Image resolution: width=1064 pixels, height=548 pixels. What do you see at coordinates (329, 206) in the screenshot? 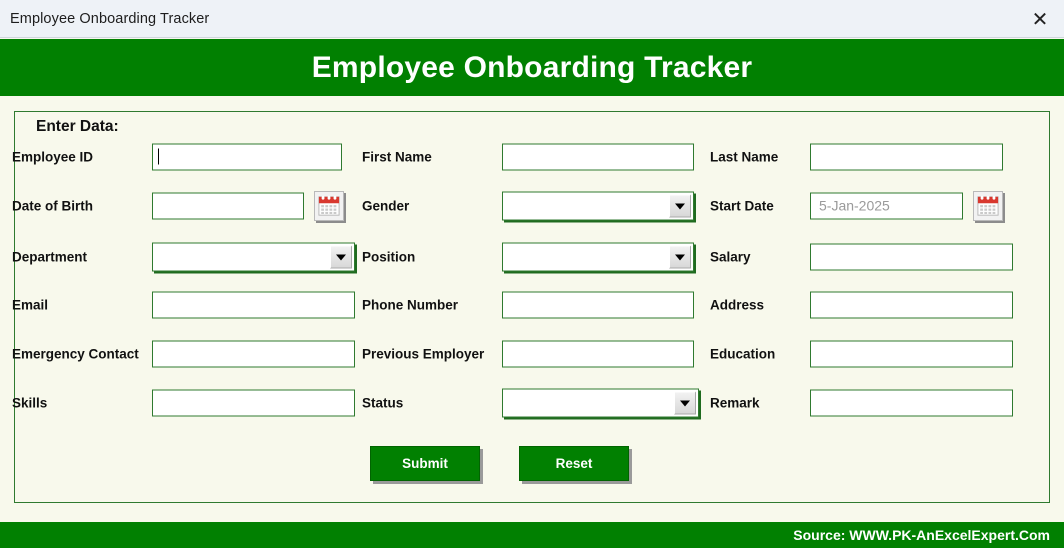
I see `calendar-icon-button-date-of-birth` at bounding box center [329, 206].